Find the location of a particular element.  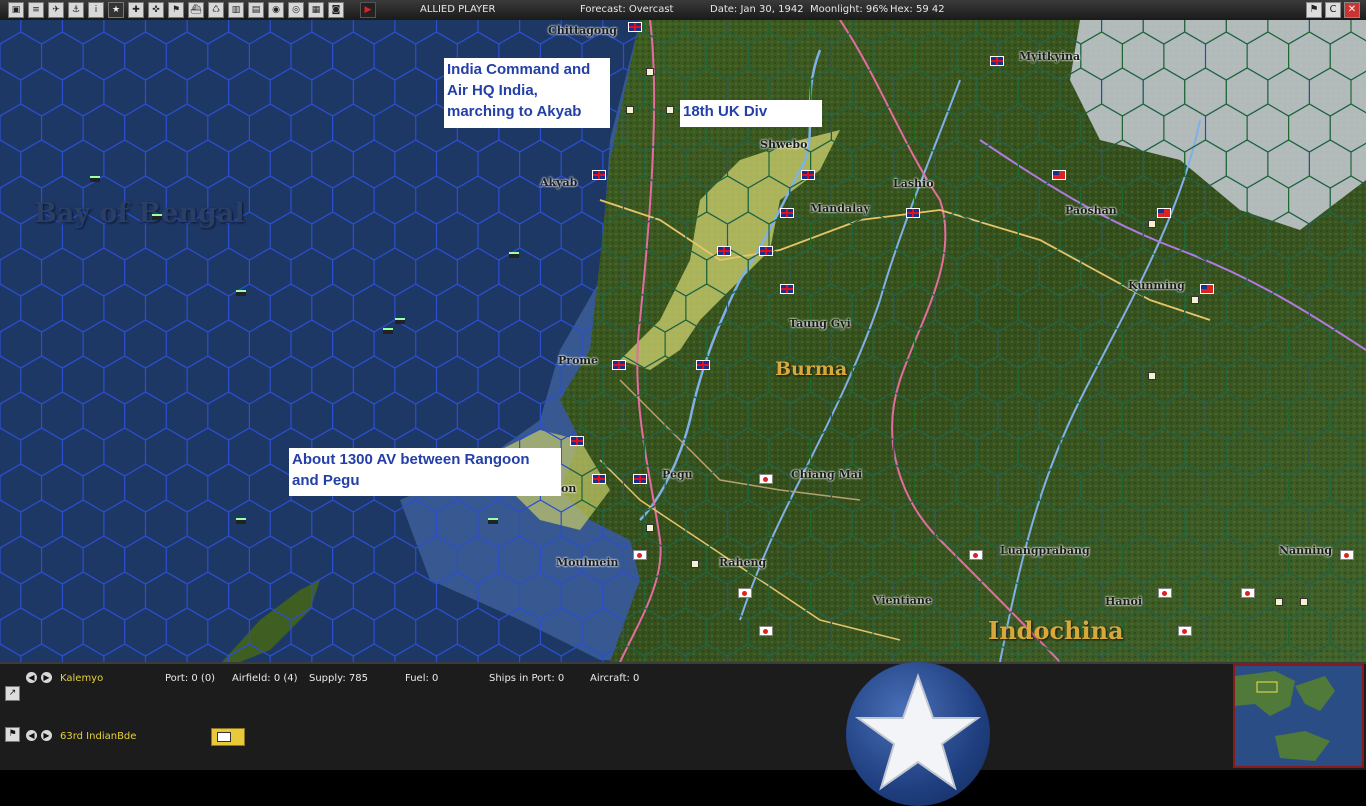

place-lashio: Lashio is located at coordinates (913, 183).